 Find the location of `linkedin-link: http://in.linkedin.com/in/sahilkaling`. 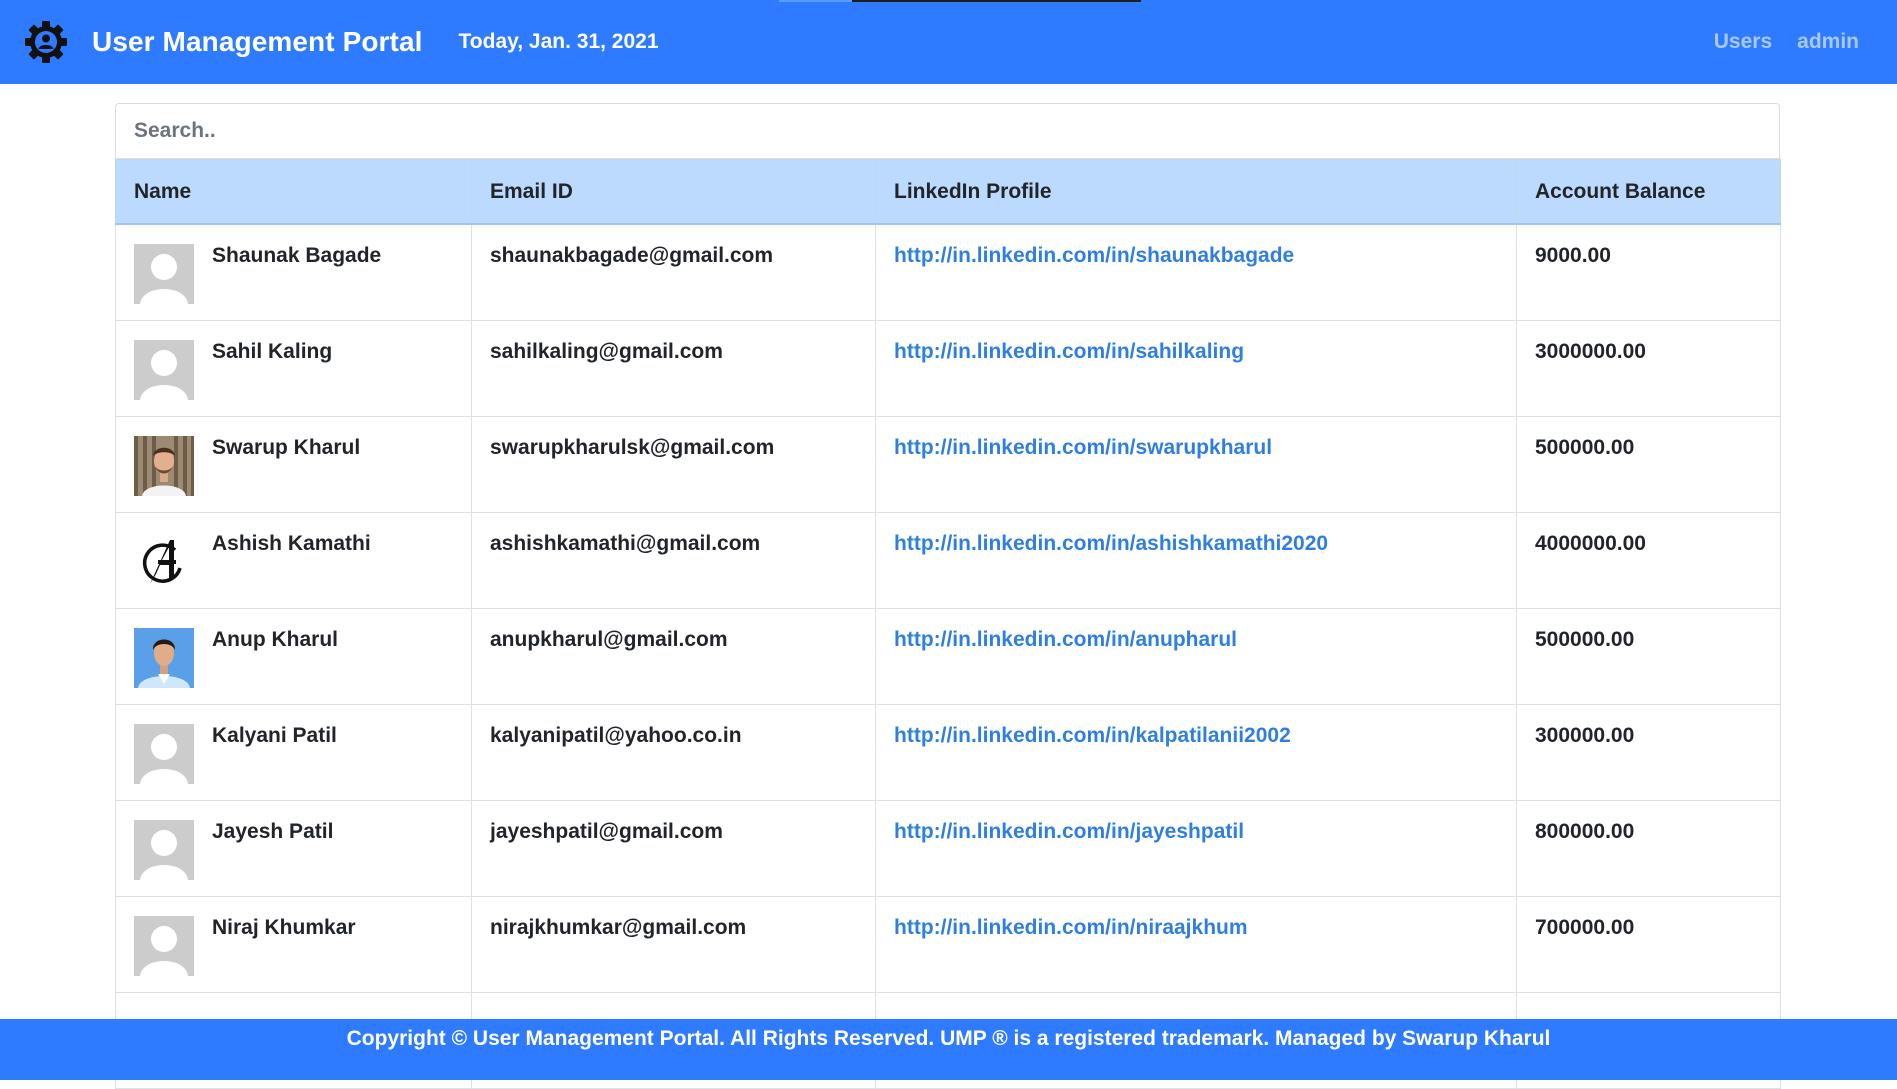

linkedin-link: http://in.linkedin.com/in/sahilkaling is located at coordinates (1069, 351).